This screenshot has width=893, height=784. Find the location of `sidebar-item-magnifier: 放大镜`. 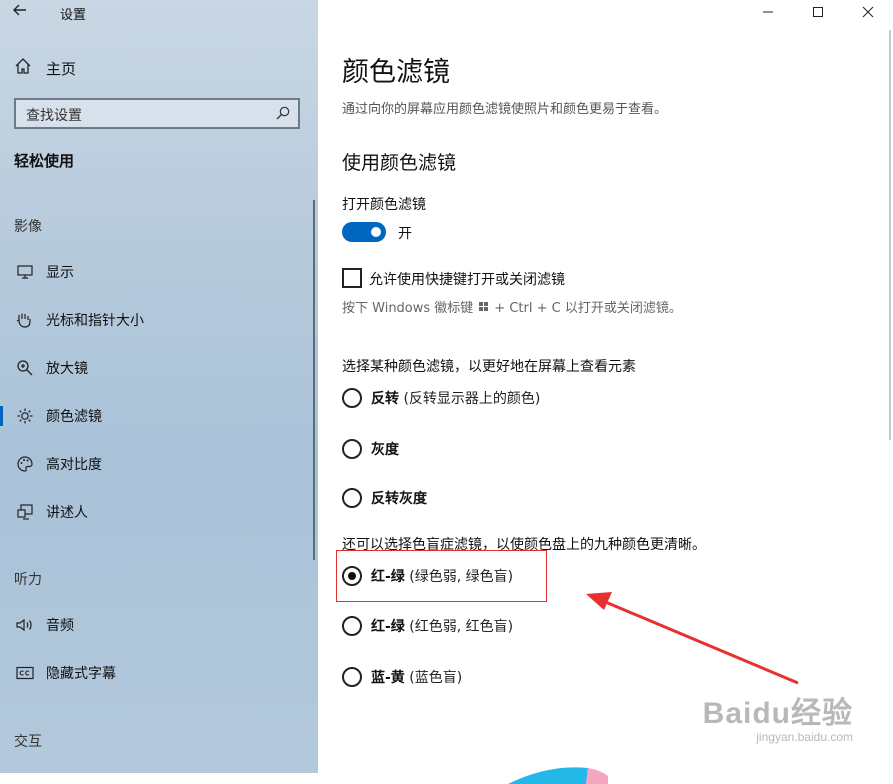

sidebar-item-magnifier: 放大镜 is located at coordinates (159, 368).